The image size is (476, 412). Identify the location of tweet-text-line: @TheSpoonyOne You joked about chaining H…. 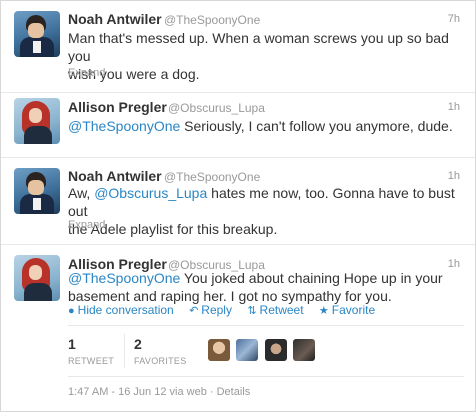
(264, 278).